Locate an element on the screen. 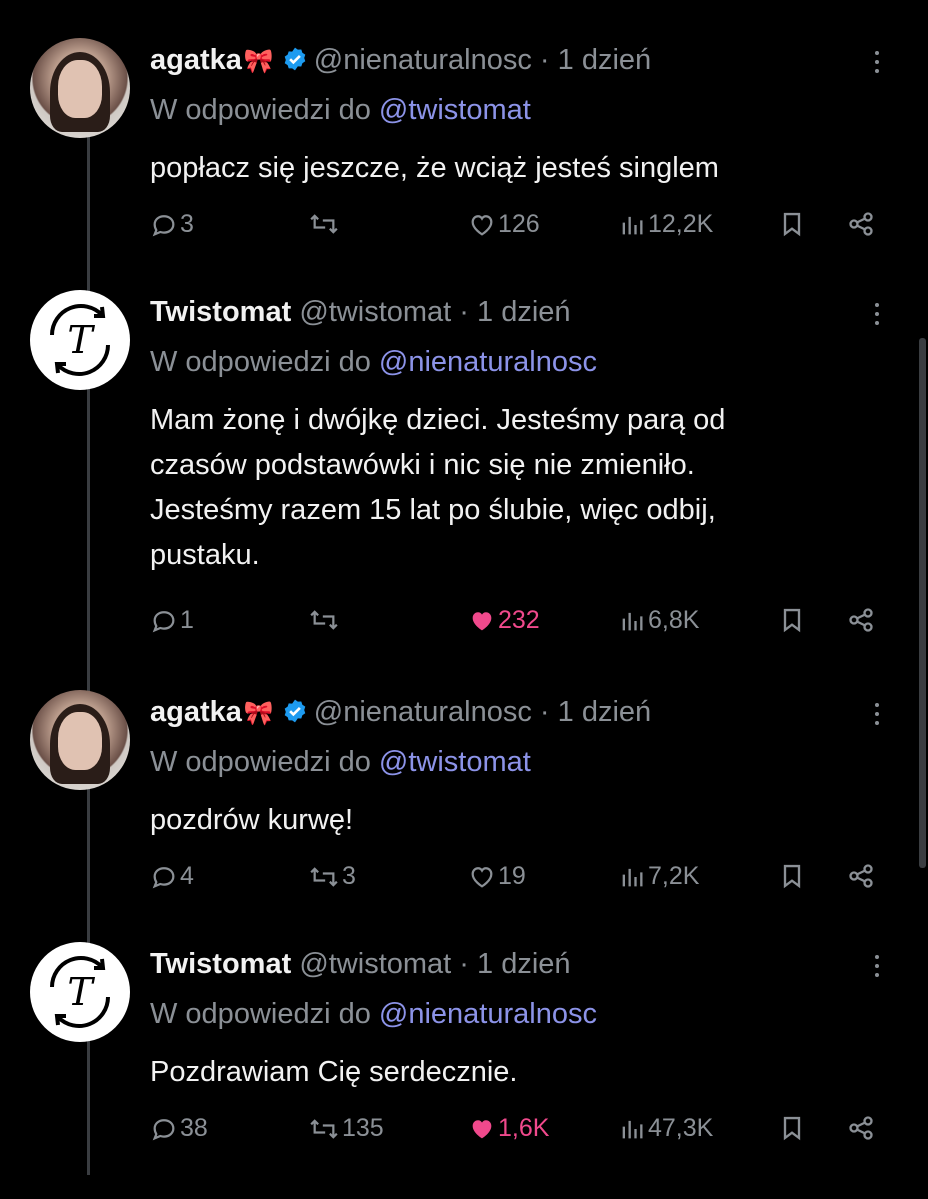 The width and height of the screenshot is (928, 1199). like-button: 1,6K is located at coordinates (508, 1128).